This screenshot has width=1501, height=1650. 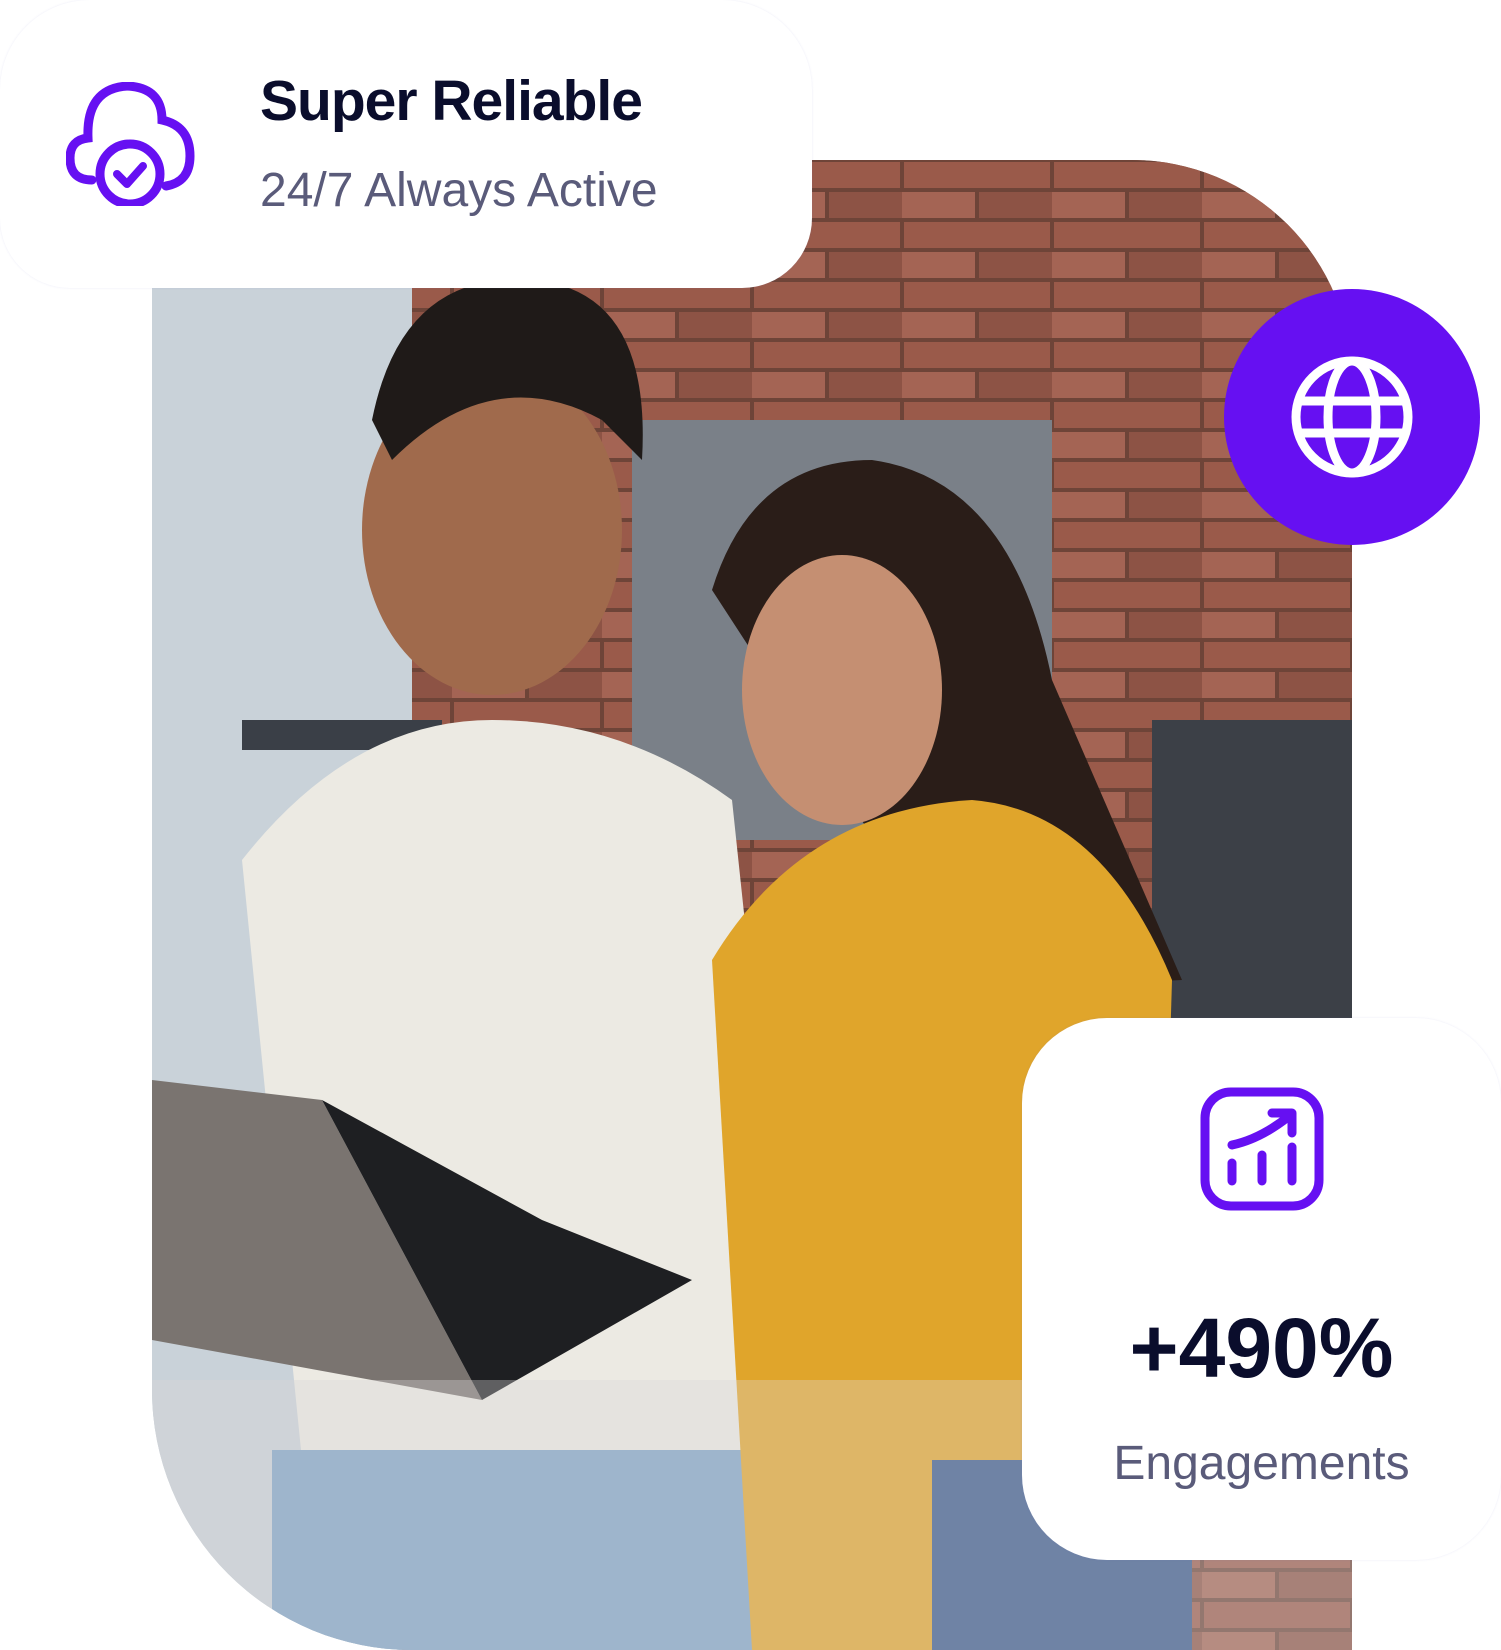 What do you see at coordinates (451, 101) in the screenshot?
I see `reliability-title: Super Reliable` at bounding box center [451, 101].